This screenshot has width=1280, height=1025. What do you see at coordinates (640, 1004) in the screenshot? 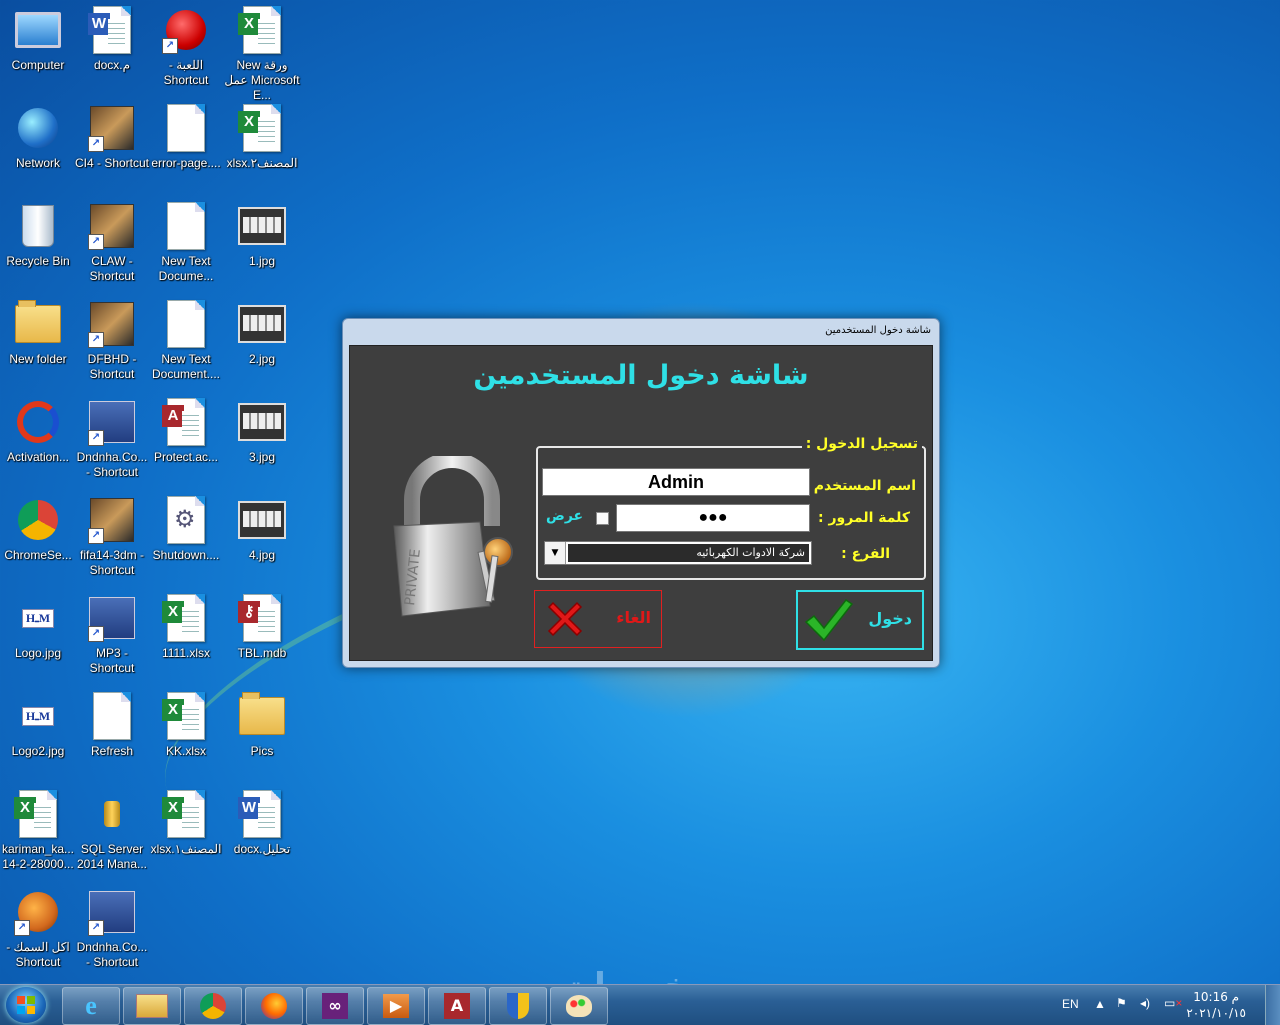
I see `taskbar: e ∞ ▶ A EN ▲ ⚑ ◂) ▭× 10:16 م ٢٠٢١/١٠/١٥` at bounding box center [640, 1004].